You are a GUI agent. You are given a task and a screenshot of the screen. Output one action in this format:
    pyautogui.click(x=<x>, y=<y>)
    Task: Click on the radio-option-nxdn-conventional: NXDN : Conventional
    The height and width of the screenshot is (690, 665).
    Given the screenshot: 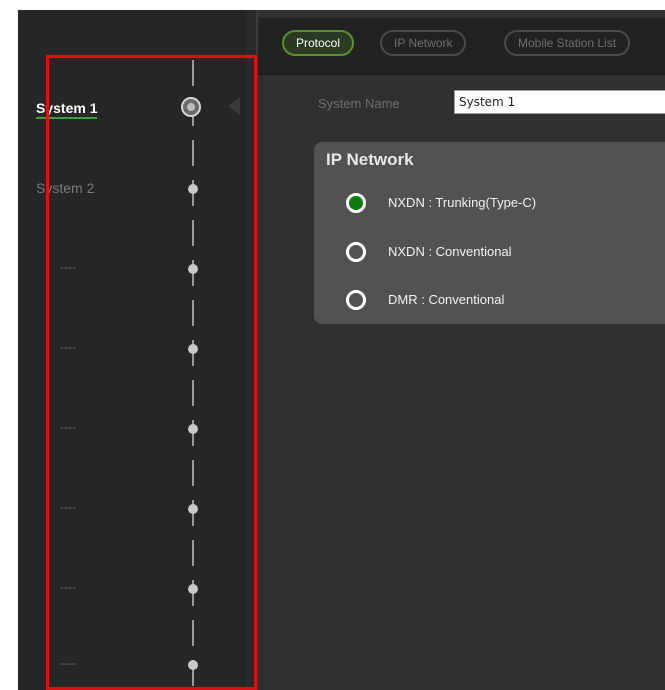 What is the action you would take?
    pyautogui.click(x=505, y=253)
    